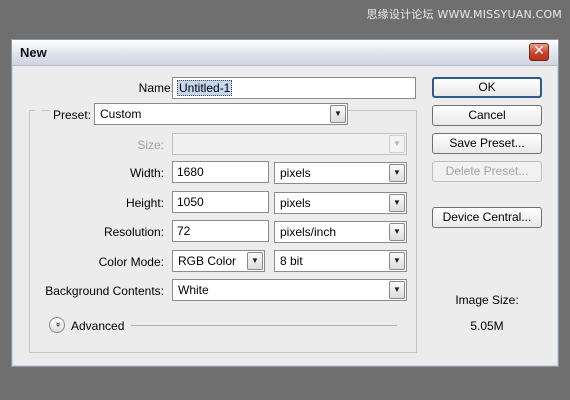  I want to click on advanced-label: Advanced, so click(97, 326).